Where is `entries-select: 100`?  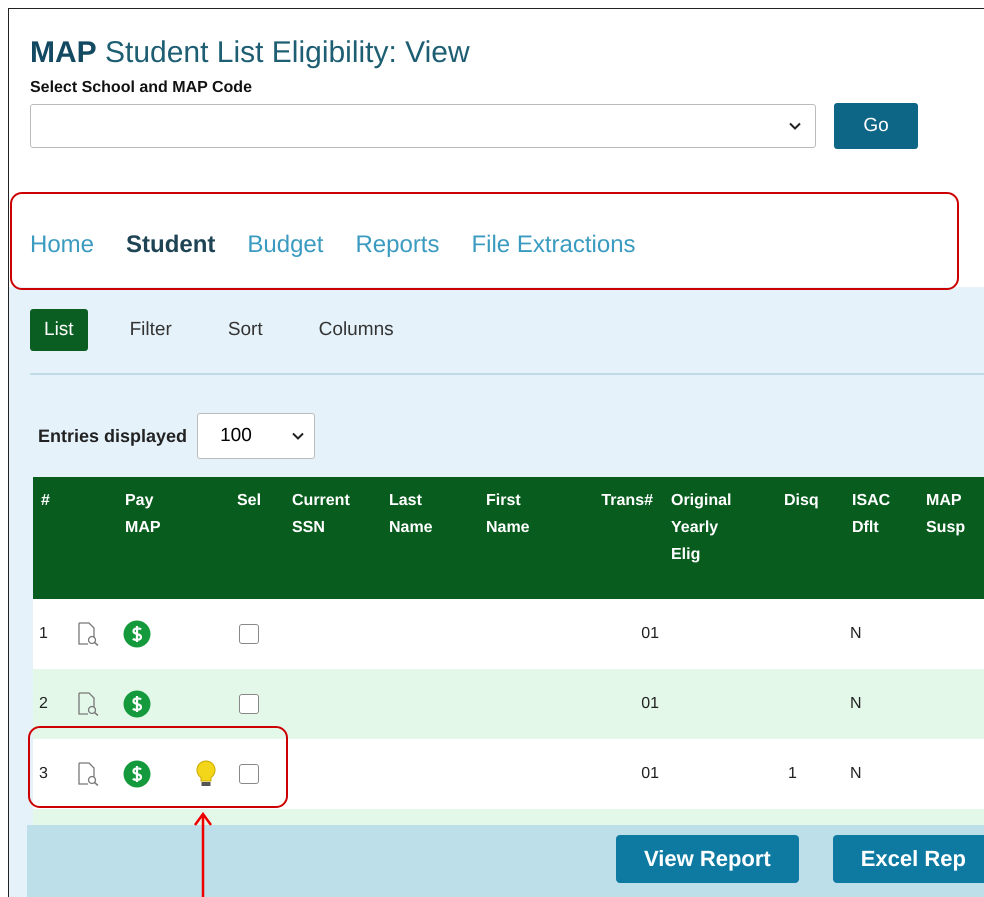 entries-select: 100 is located at coordinates (256, 436).